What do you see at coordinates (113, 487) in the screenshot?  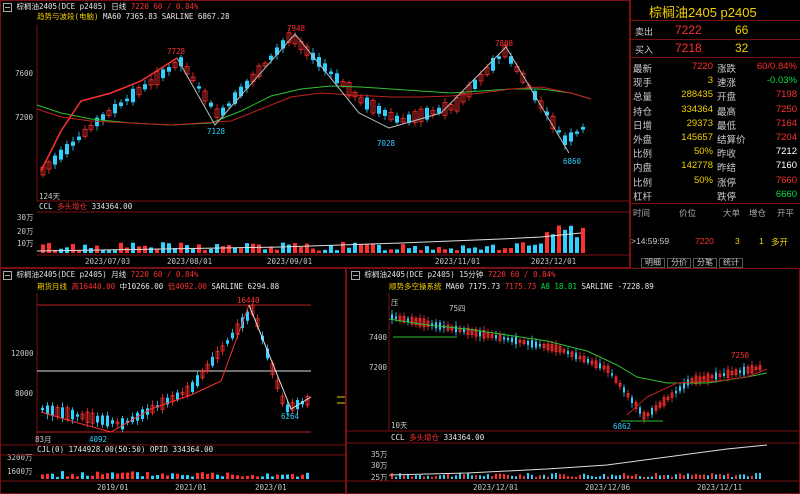 I see `monthly-xtick-0: 2019/01` at bounding box center [113, 487].